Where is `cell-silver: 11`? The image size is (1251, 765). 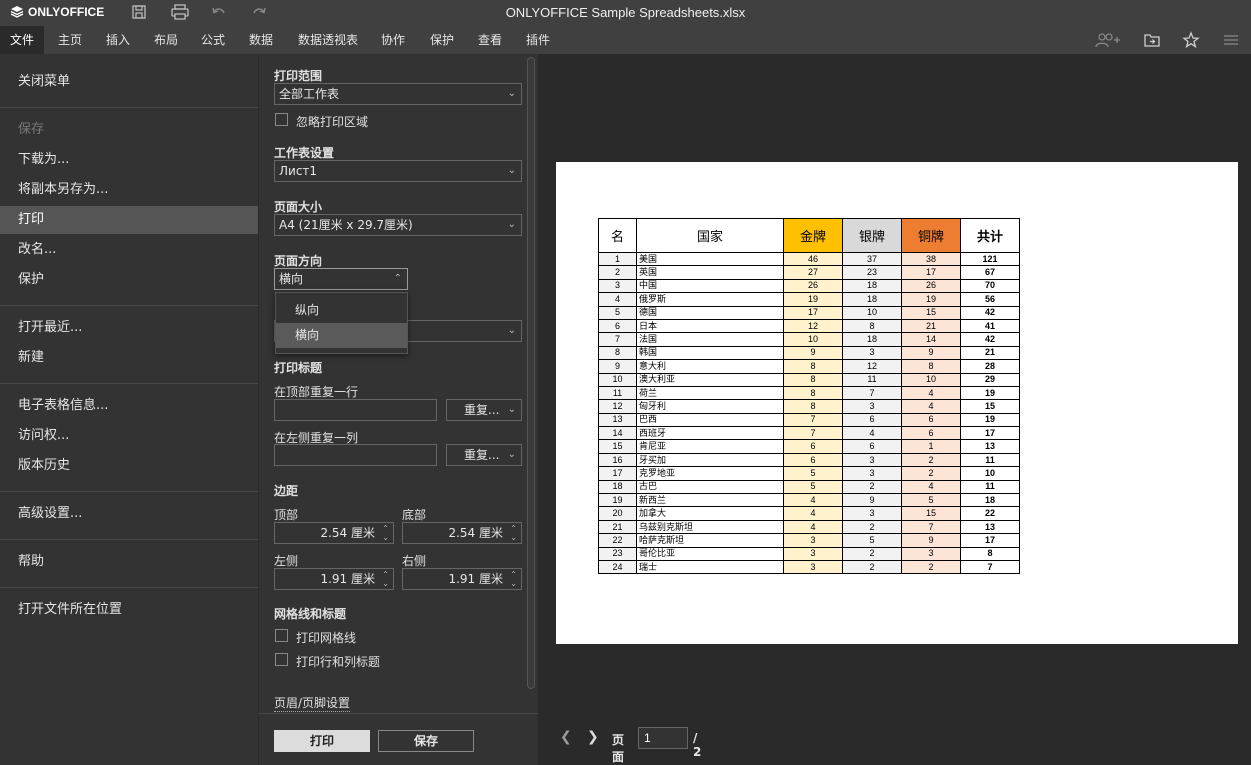 cell-silver: 11 is located at coordinates (872, 379).